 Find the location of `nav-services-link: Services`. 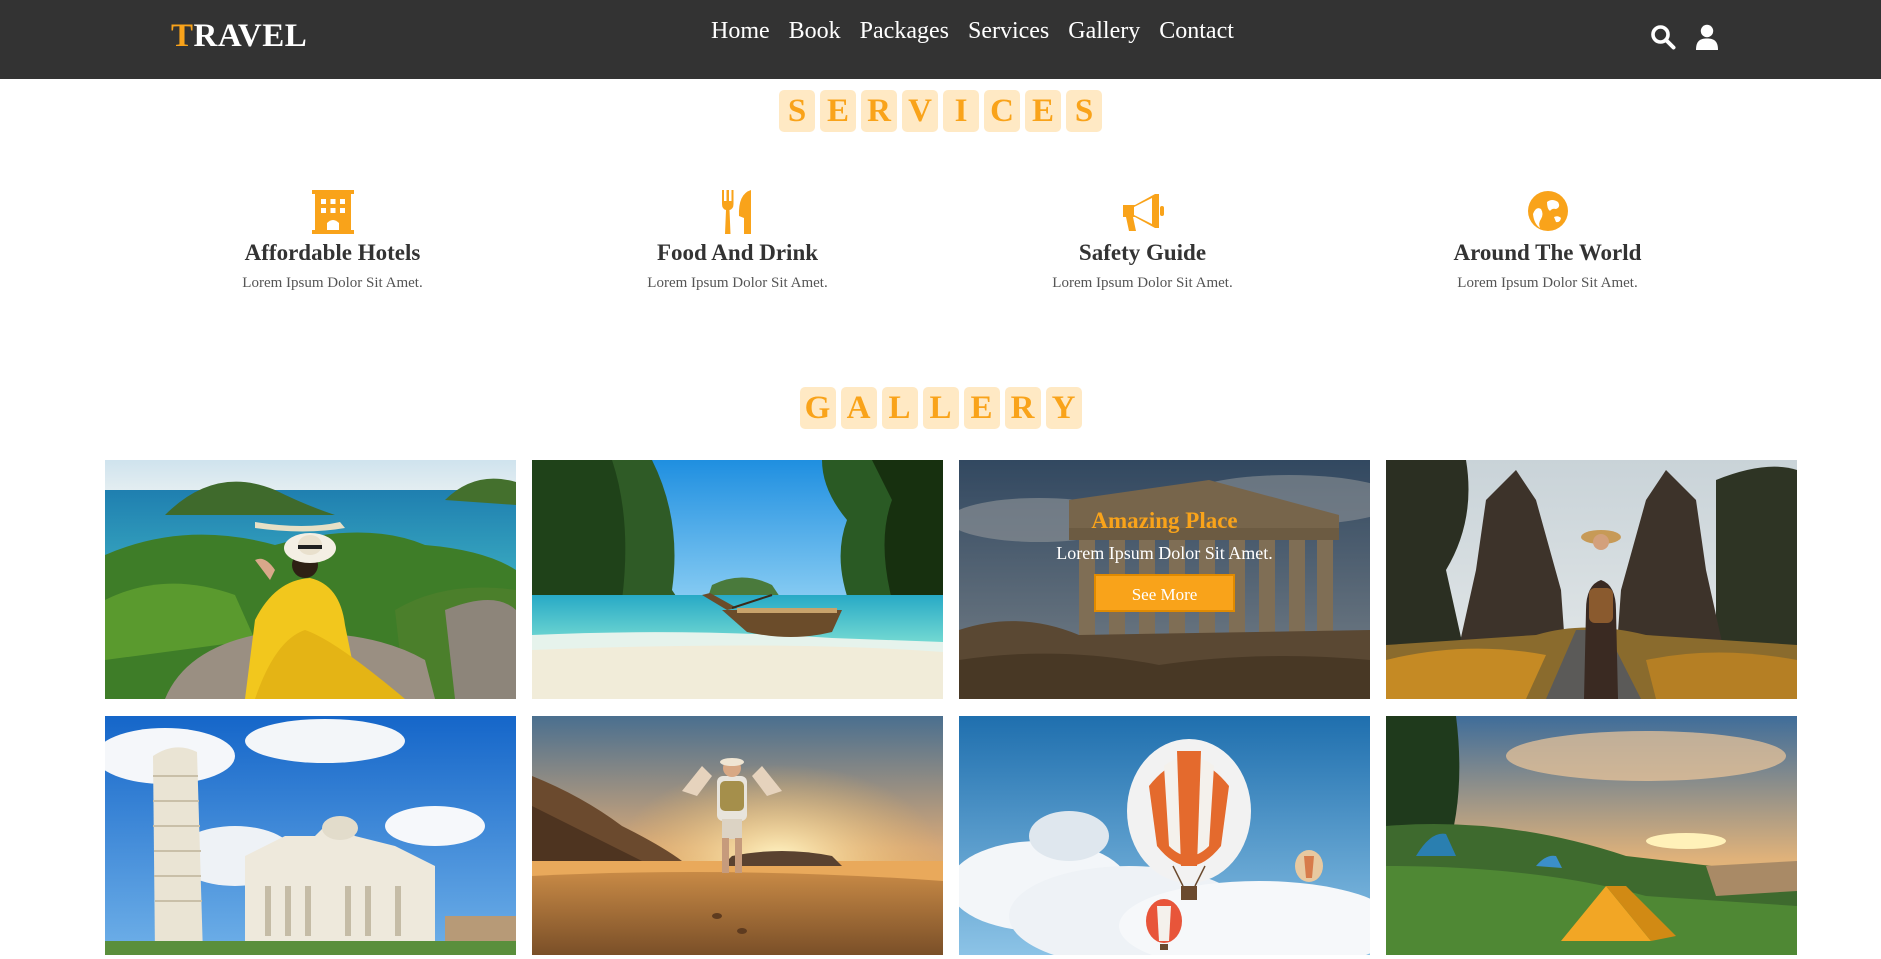

nav-services-link: Services is located at coordinates (1008, 31).